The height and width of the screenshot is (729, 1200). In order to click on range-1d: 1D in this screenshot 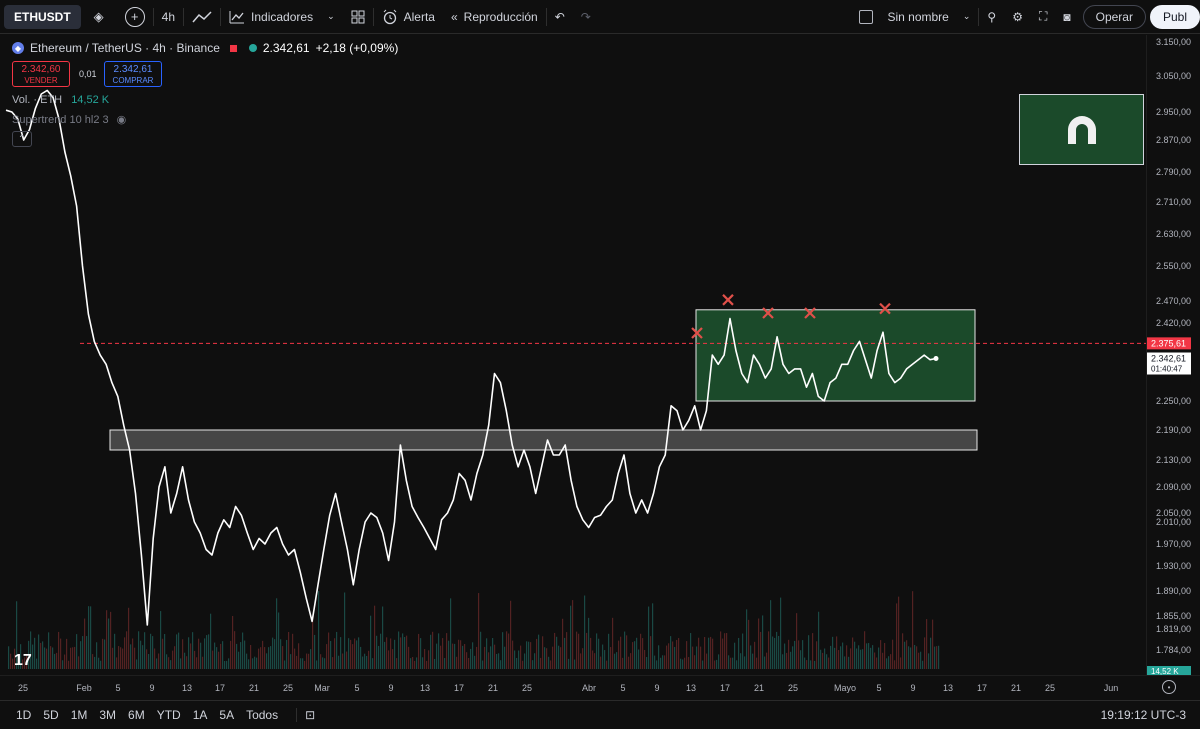, I will do `click(23, 715)`.